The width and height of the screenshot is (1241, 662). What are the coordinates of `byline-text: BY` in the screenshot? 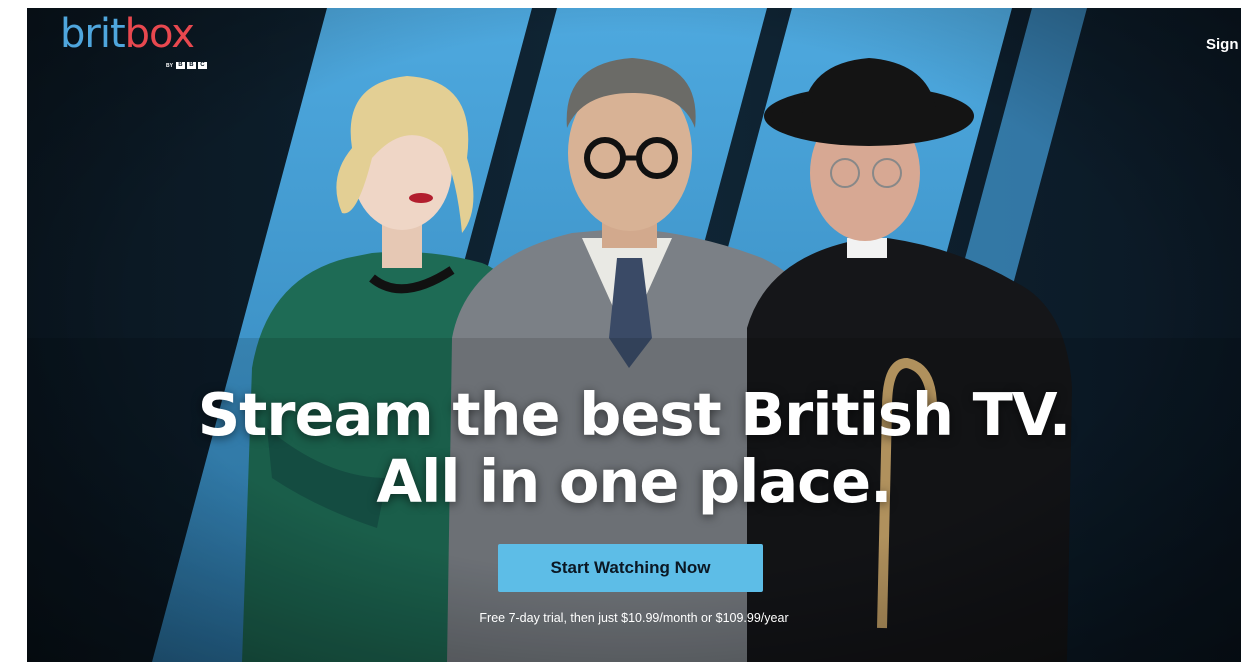 It's located at (169, 65).